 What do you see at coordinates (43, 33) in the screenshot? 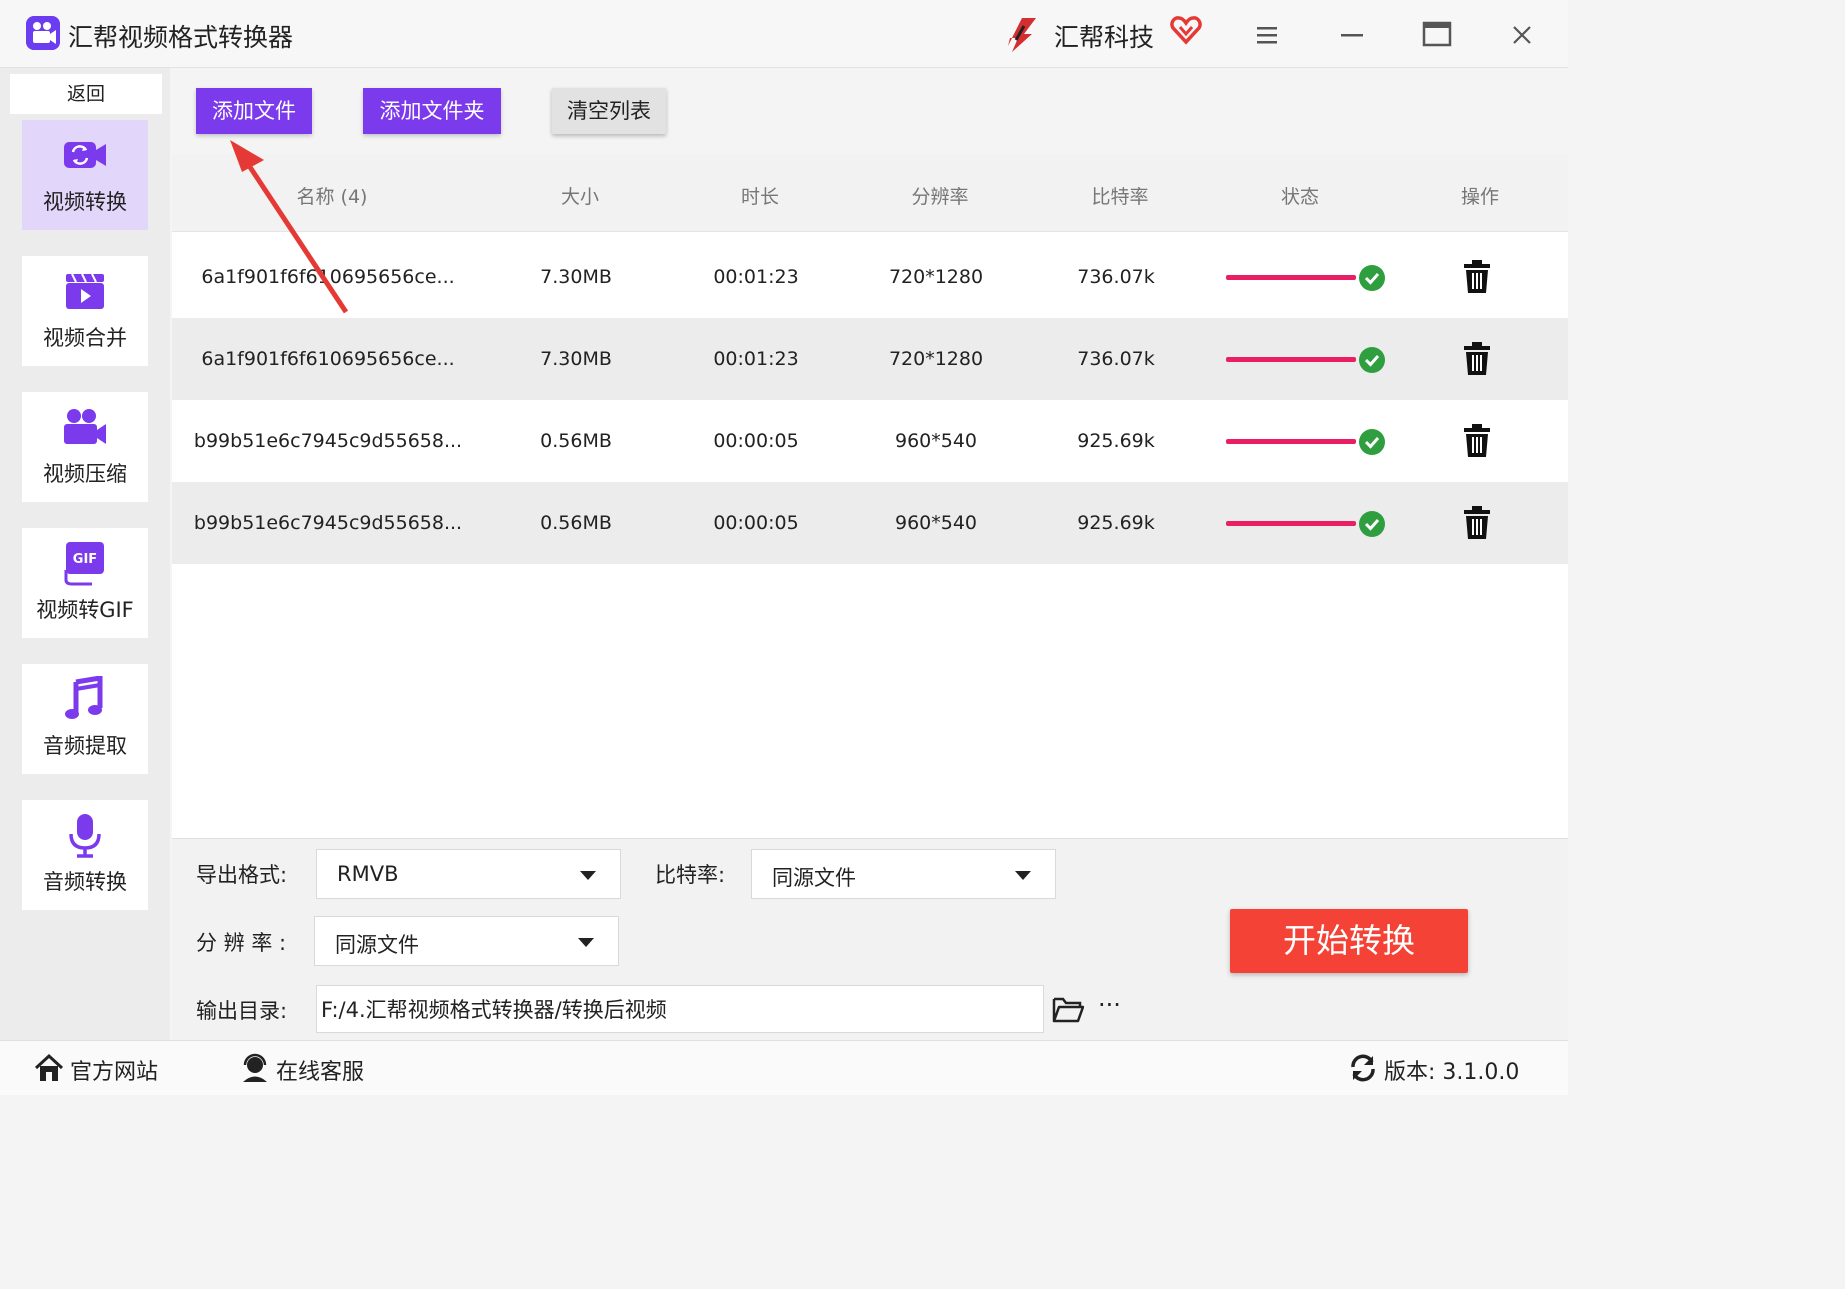
I see `app-logo-icon` at bounding box center [43, 33].